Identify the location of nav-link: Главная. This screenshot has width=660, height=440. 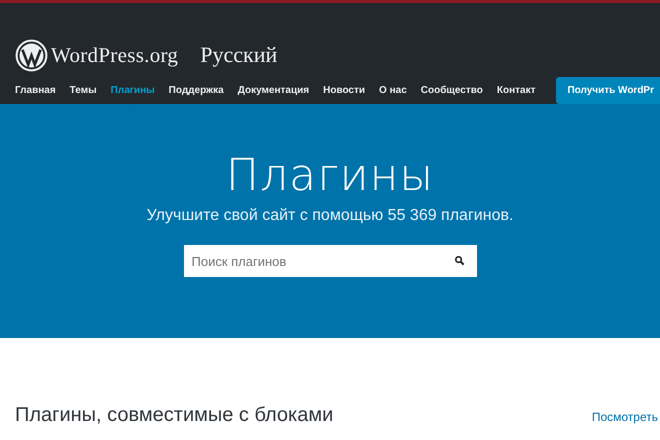
(35, 90).